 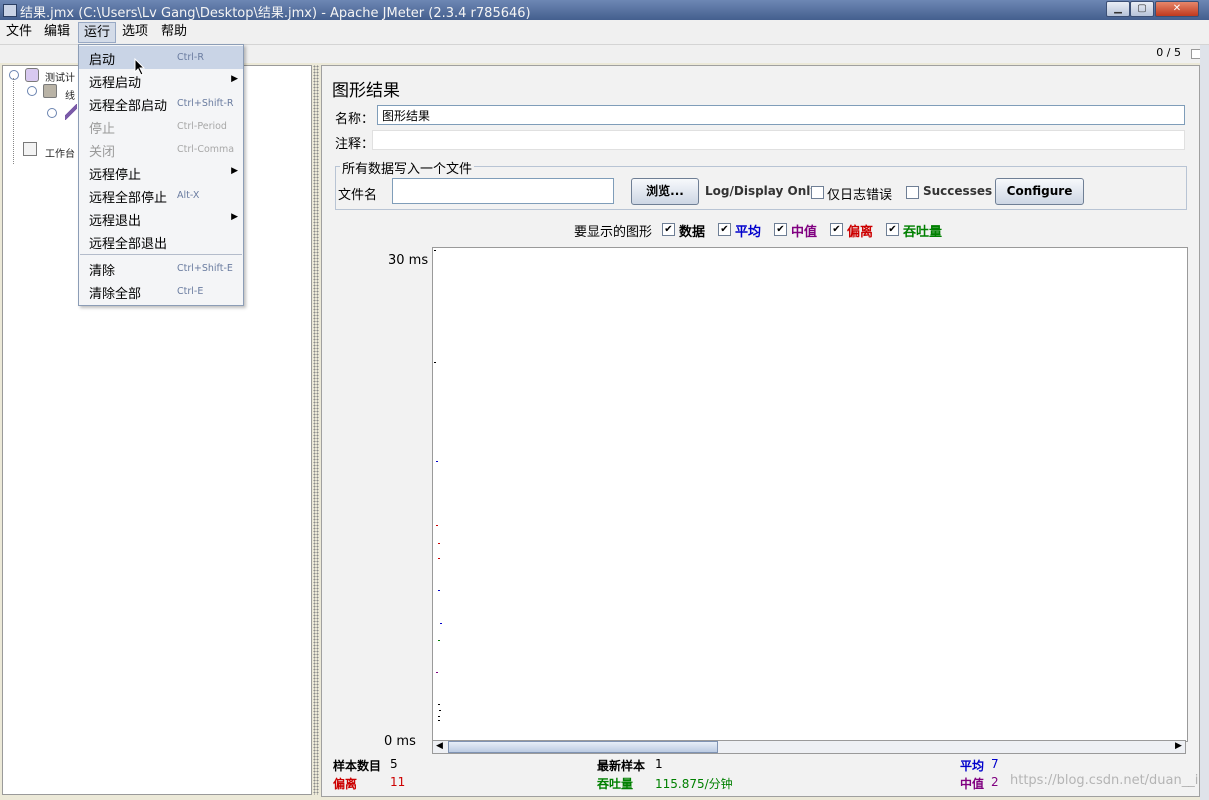 I want to click on deviation-stat-value: 11, so click(x=398, y=782).